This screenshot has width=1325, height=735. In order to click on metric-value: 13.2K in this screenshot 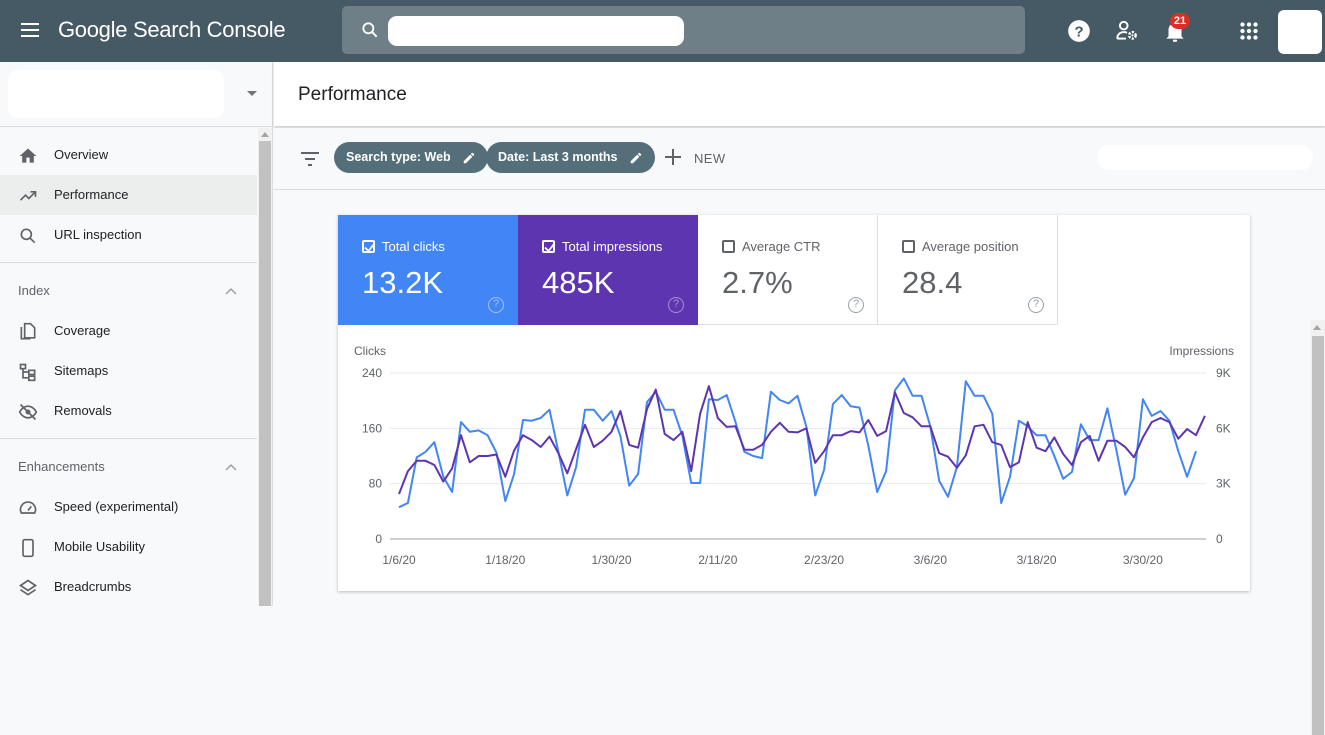, I will do `click(403, 282)`.